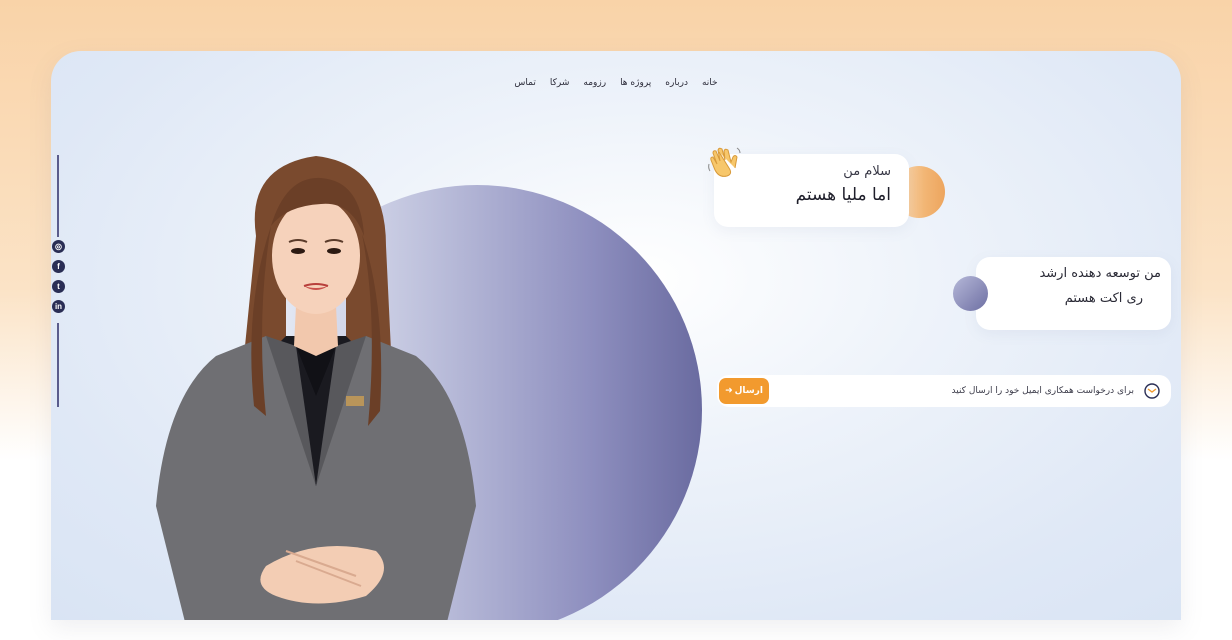  What do you see at coordinates (58, 286) in the screenshot?
I see `twitter-icon: t` at bounding box center [58, 286].